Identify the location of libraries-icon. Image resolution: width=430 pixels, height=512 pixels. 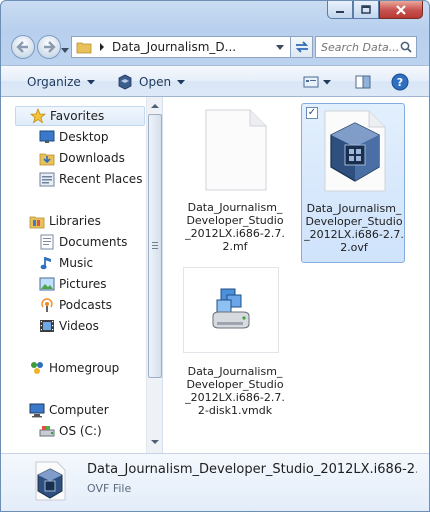
(37, 221).